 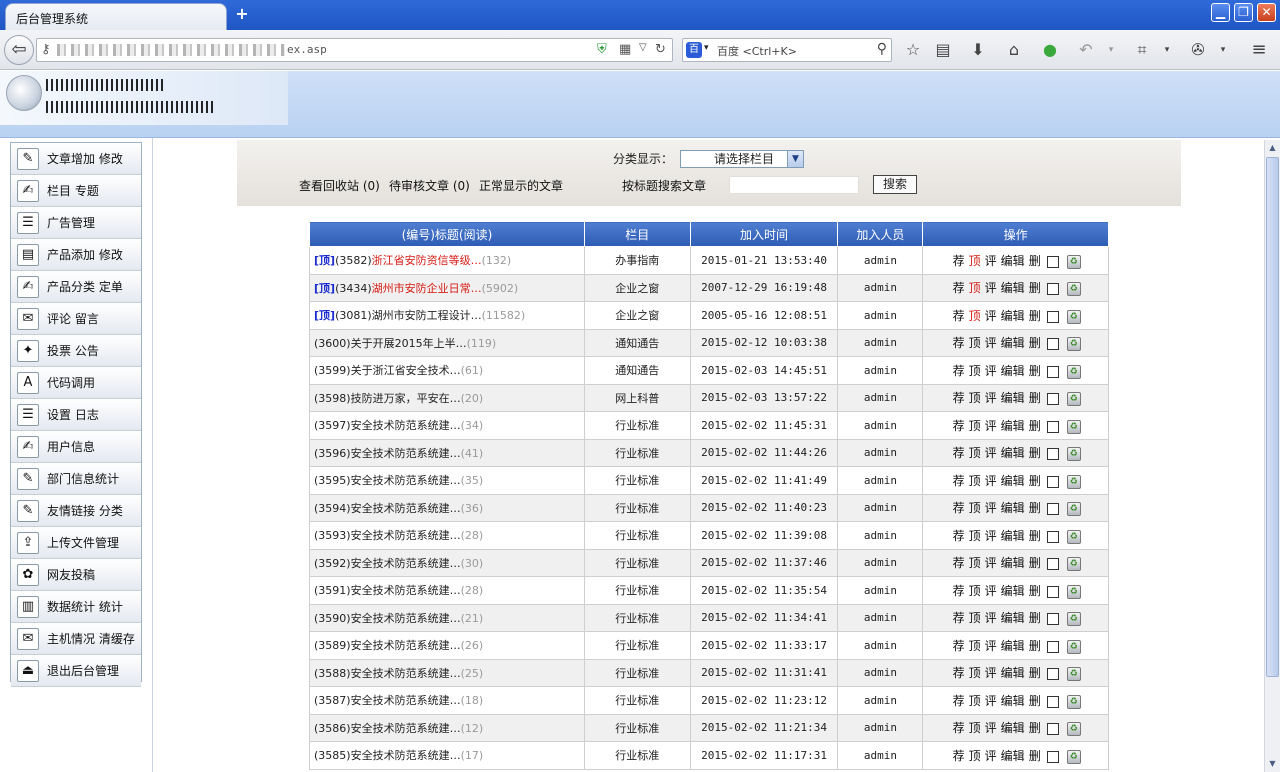 I want to click on sidebar-item: ▤ 产品添加 修改, so click(x=76, y=255).